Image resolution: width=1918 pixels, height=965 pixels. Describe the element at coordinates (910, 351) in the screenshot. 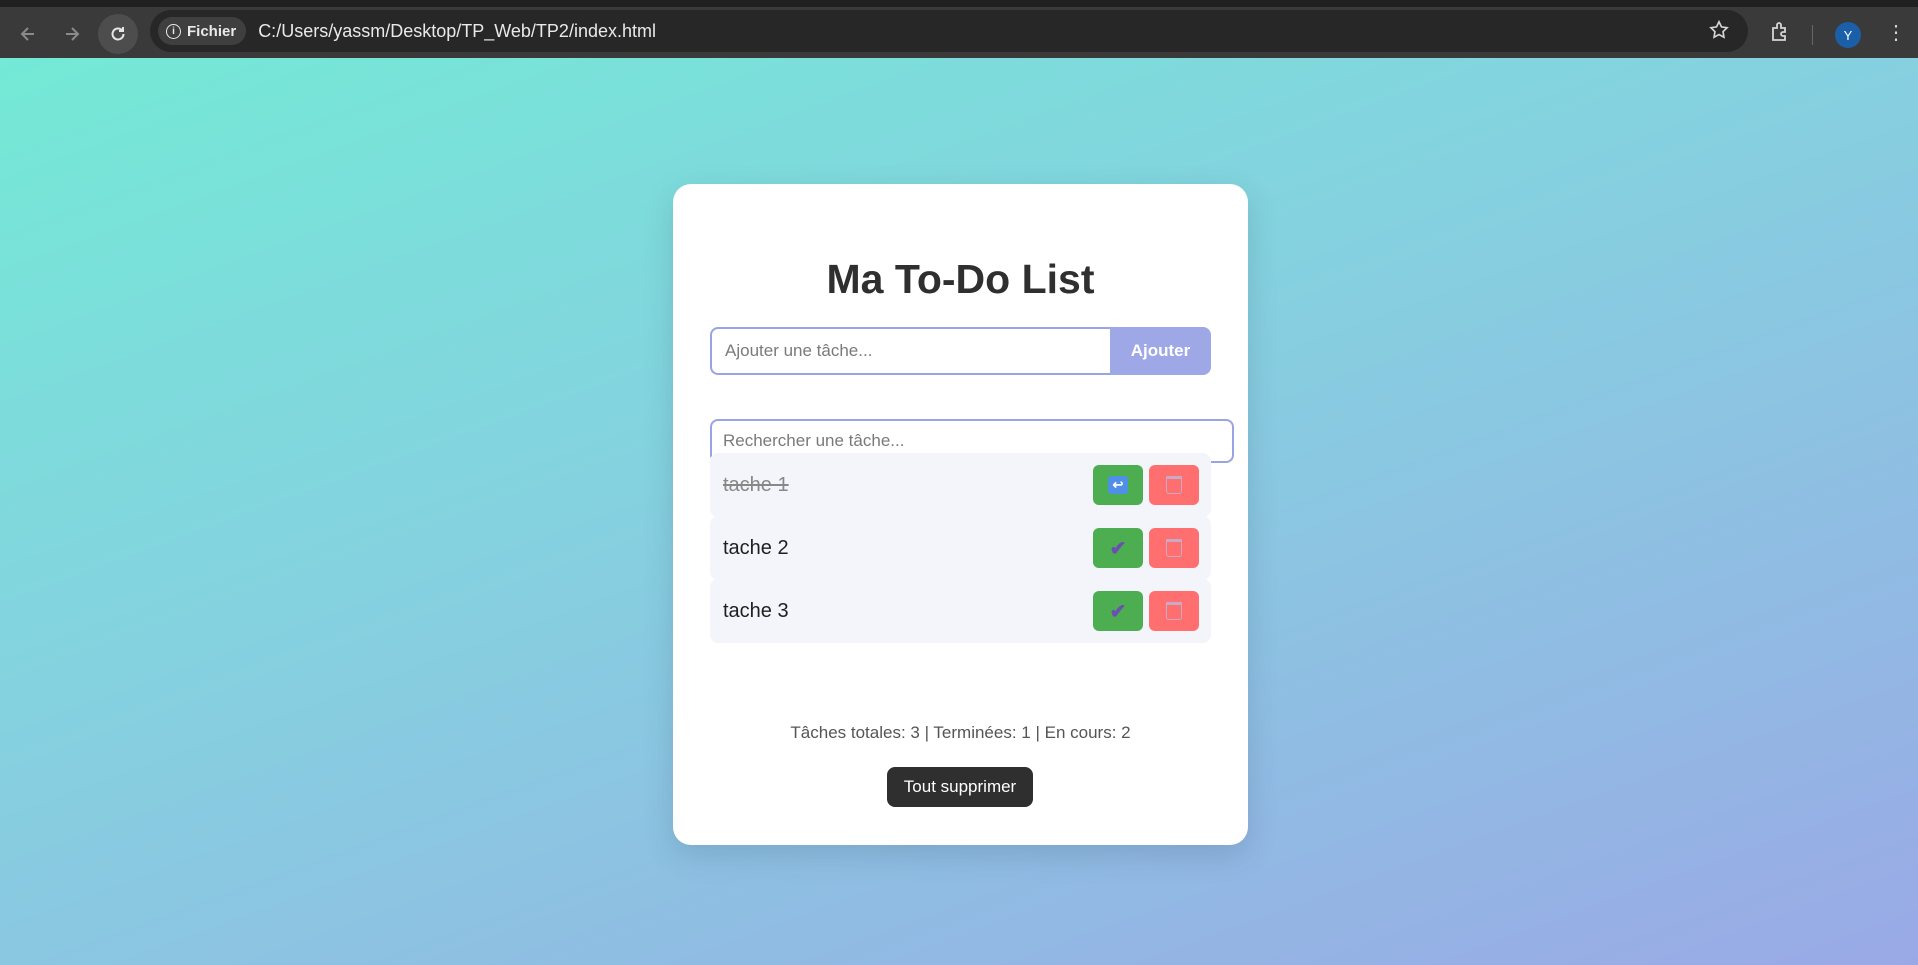

I see `add-task-input` at that location.